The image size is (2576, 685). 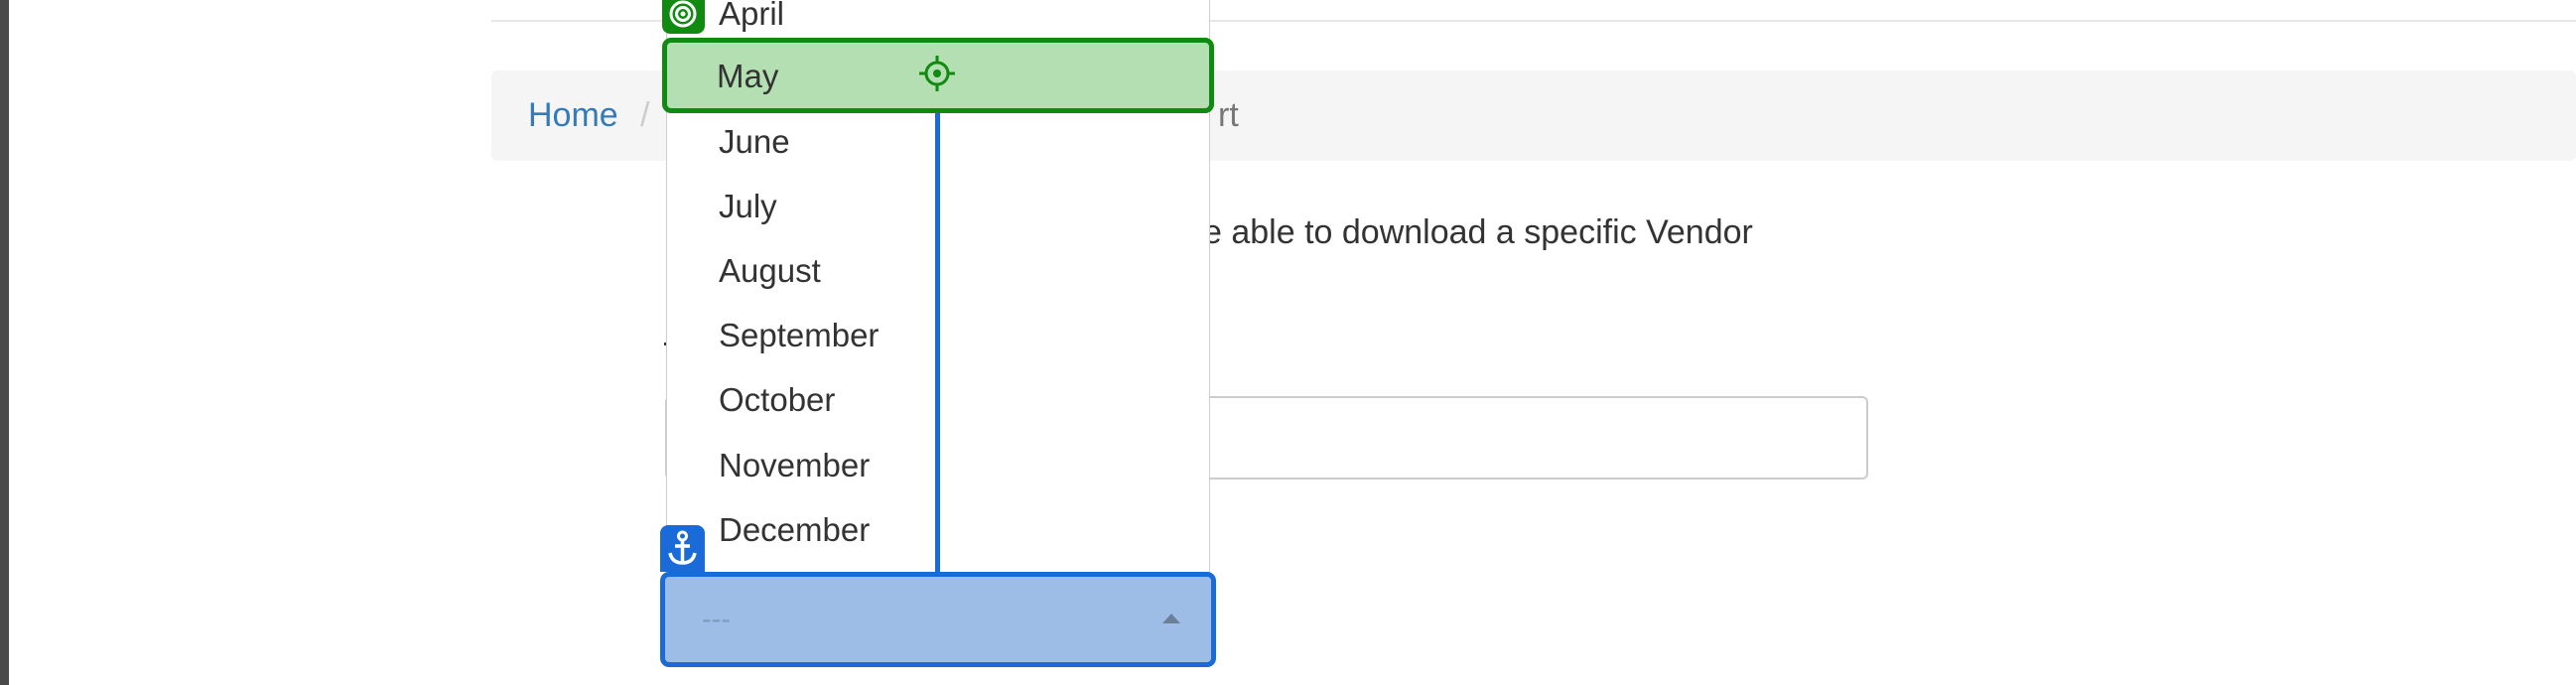 What do you see at coordinates (794, 530) in the screenshot?
I see `option-december: December` at bounding box center [794, 530].